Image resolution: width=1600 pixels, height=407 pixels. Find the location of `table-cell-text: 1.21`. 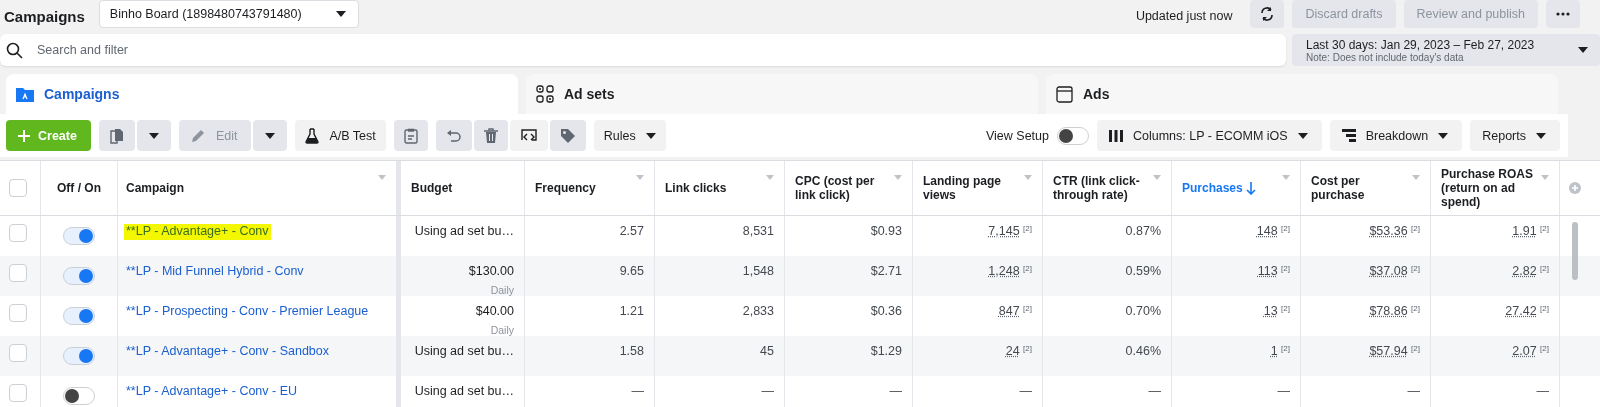

table-cell-text: 1.21 is located at coordinates (631, 312).